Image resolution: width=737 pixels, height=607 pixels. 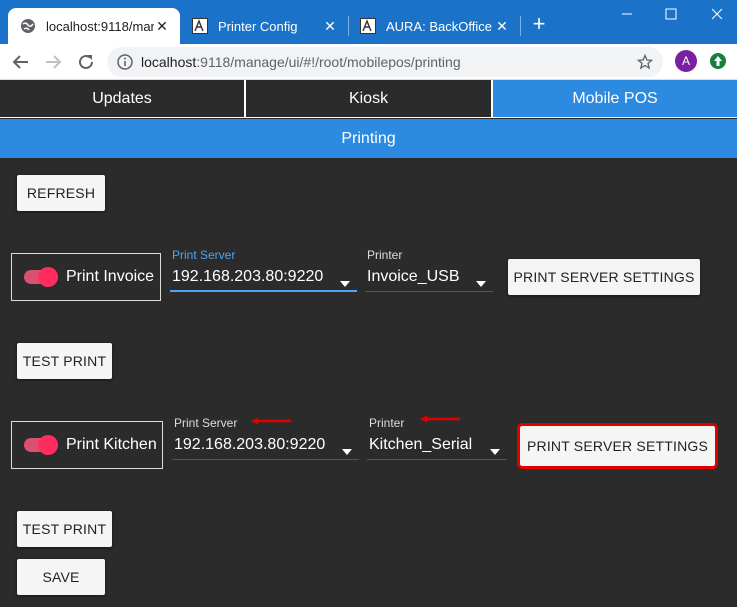 I want to click on back-arrow-icon, so click(x=21, y=62).